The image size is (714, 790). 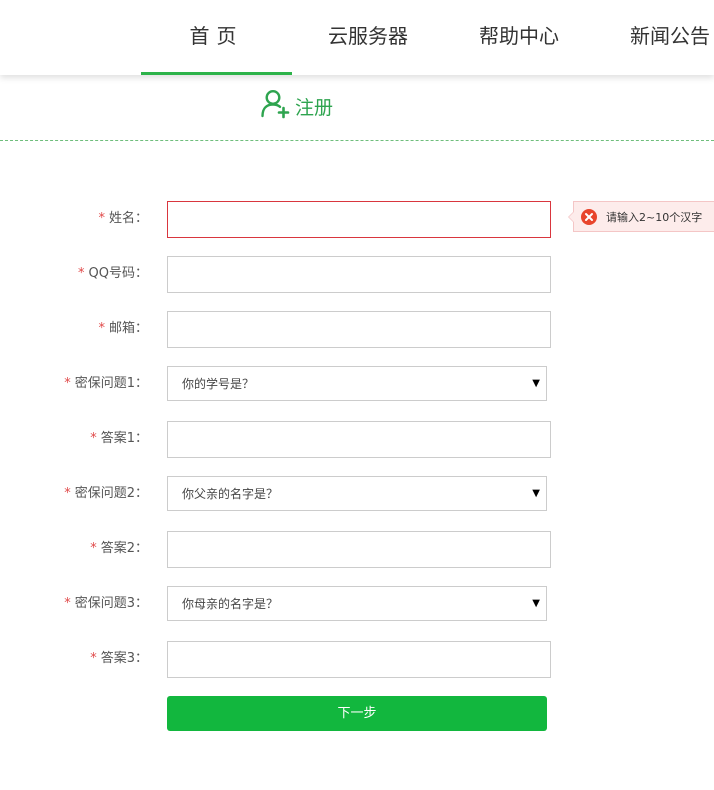 I want to click on answer3-input, so click(x=359, y=659).